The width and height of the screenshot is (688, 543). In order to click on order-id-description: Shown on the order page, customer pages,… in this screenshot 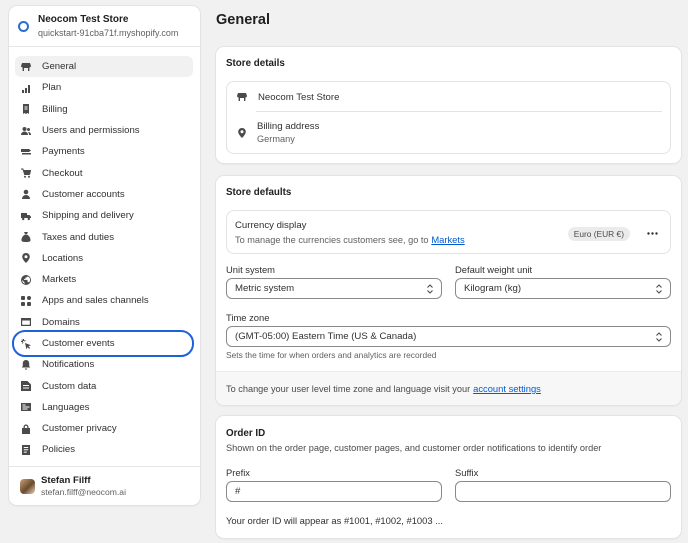, I will do `click(414, 448)`.